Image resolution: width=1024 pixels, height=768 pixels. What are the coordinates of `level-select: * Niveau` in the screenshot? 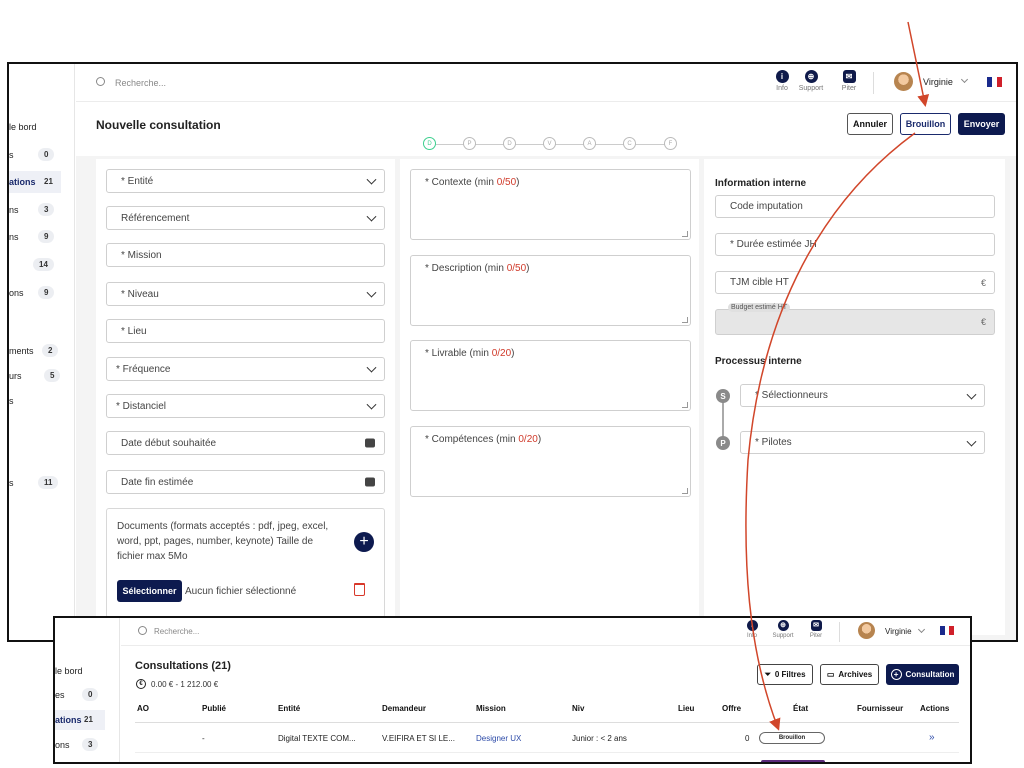 It's located at (245, 294).